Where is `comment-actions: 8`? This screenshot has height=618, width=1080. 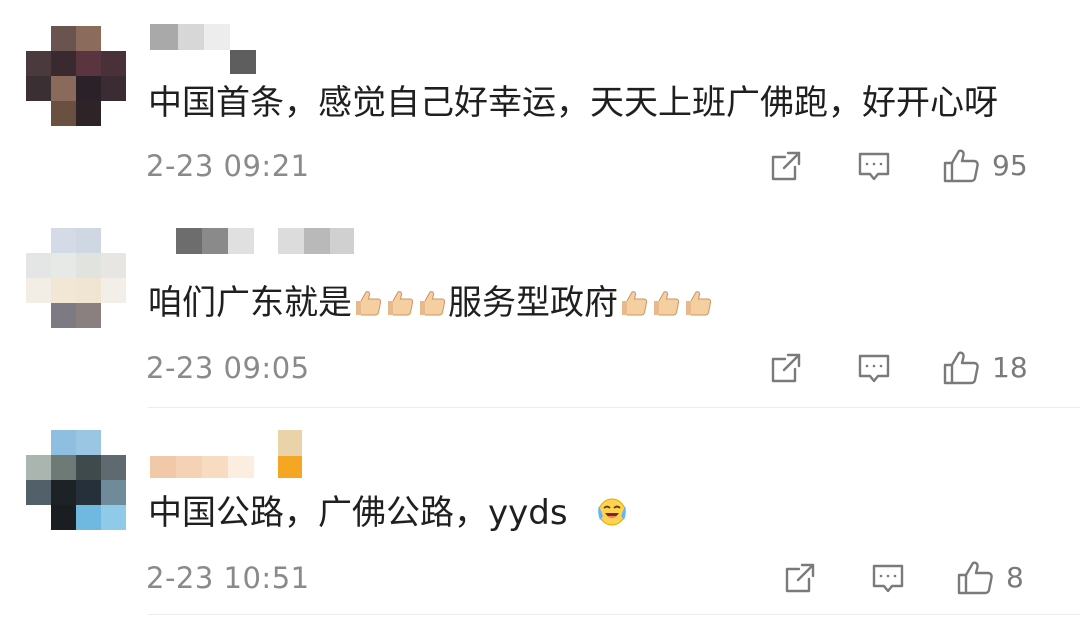 comment-actions: 8 is located at coordinates (917, 578).